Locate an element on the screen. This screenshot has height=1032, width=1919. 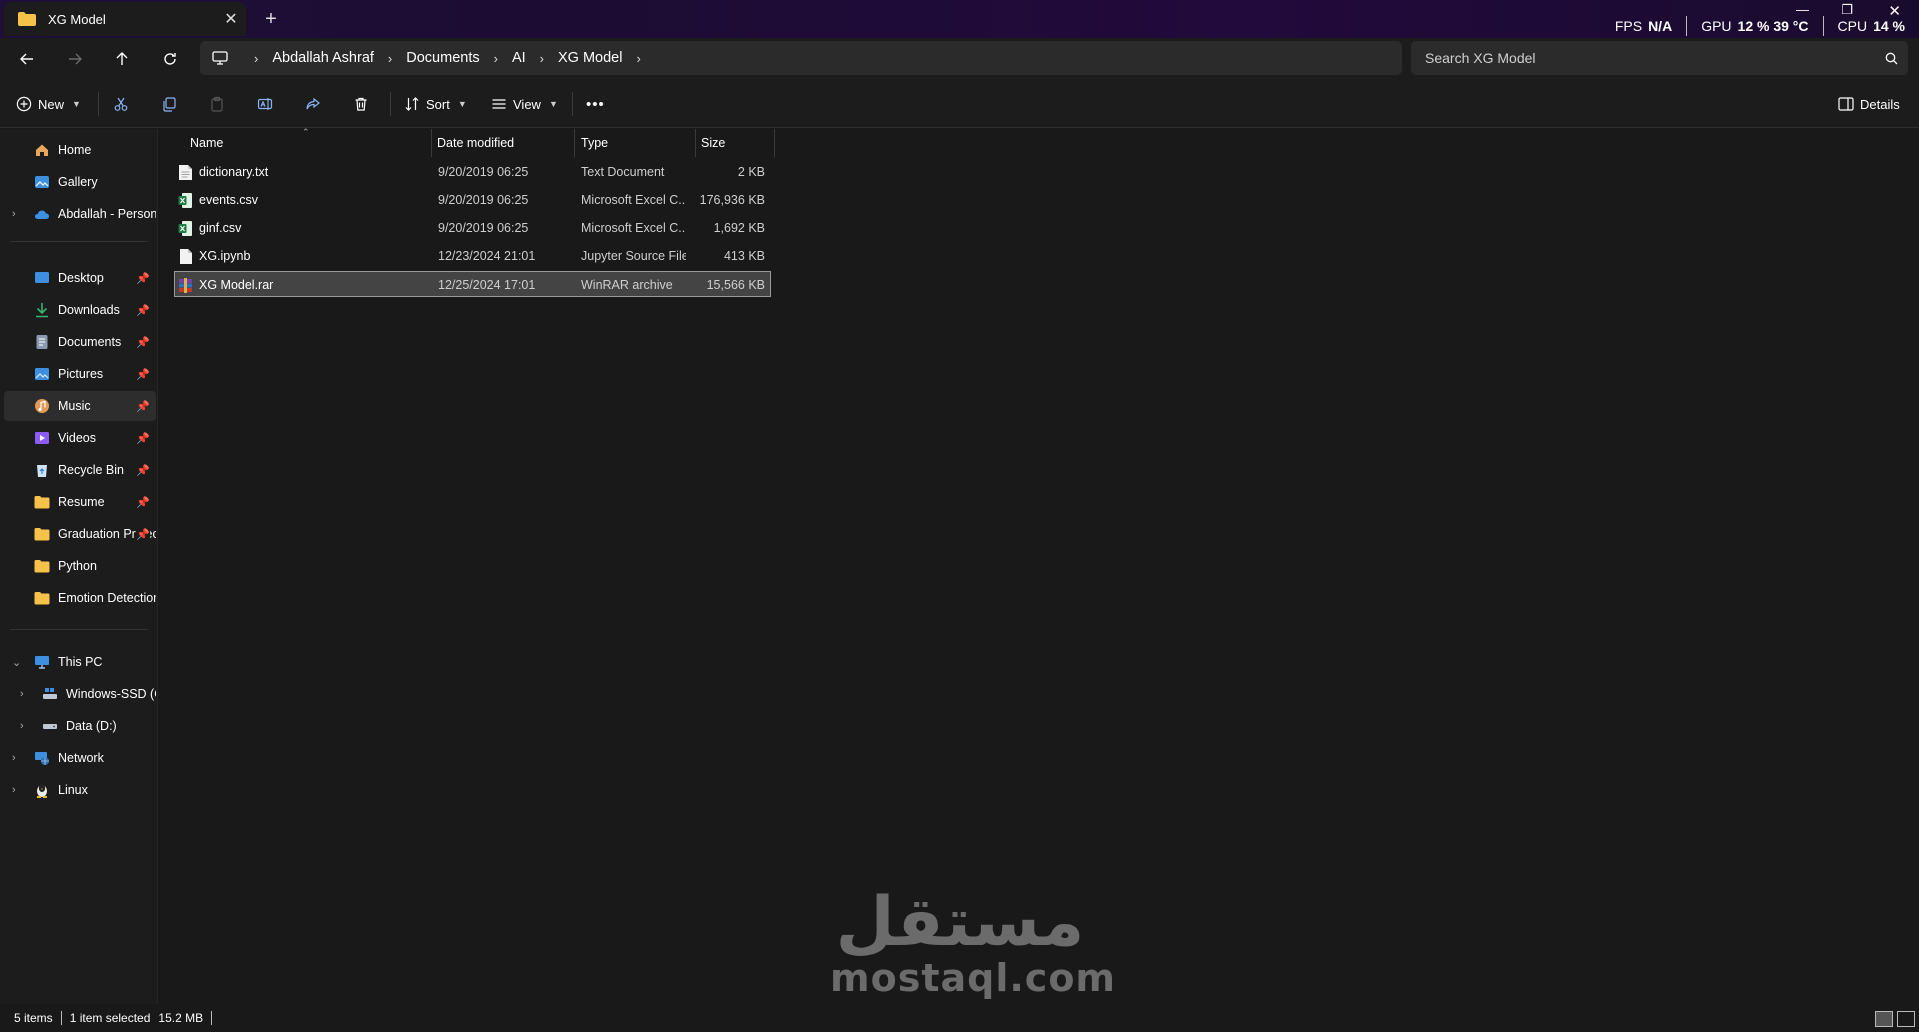
file-name: events.csv is located at coordinates (229, 200).